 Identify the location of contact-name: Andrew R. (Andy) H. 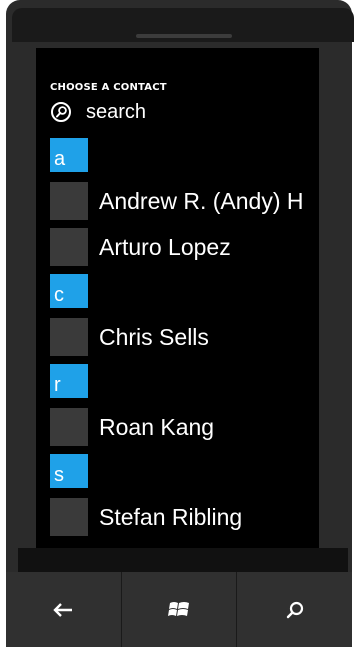
(201, 200).